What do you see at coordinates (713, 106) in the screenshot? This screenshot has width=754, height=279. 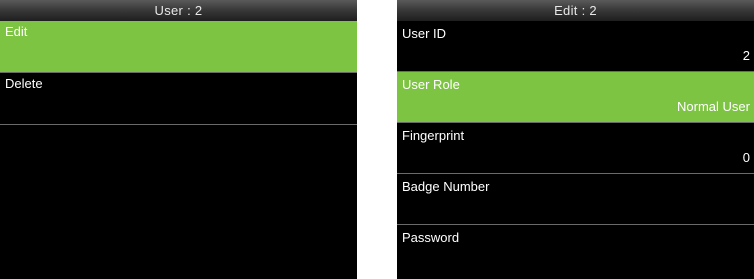 I see `field-value: Normal User` at bounding box center [713, 106].